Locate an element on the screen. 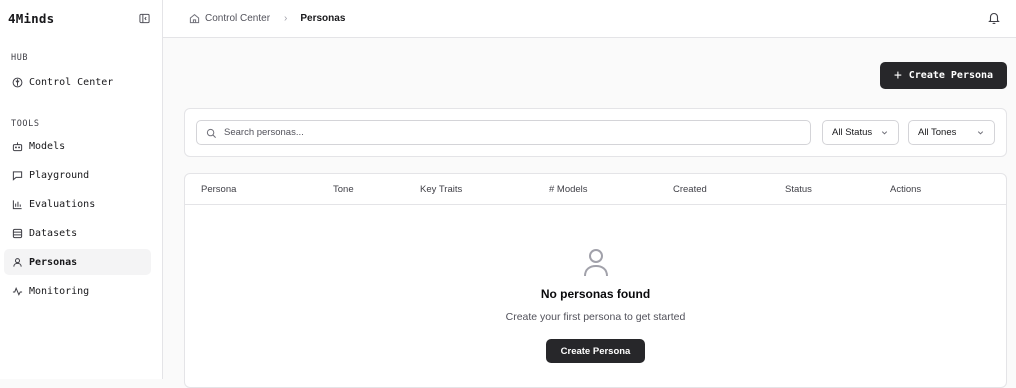 The width and height of the screenshot is (1016, 388). empty-state-create-button: Create Persona is located at coordinates (595, 351).